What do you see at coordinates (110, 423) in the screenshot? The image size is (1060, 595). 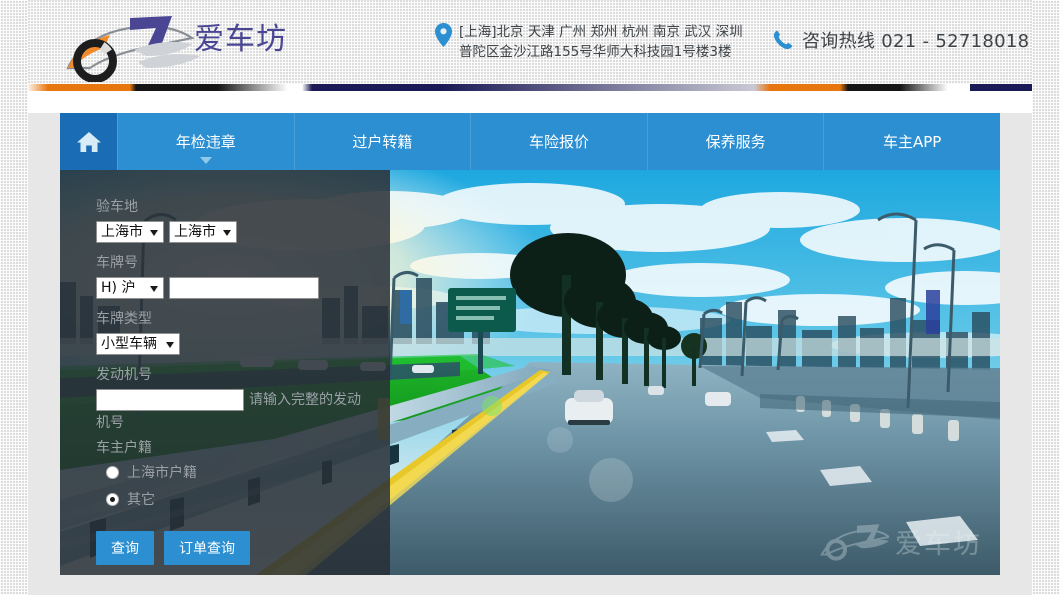 I see `engine-hint-line-2: 机号` at bounding box center [110, 423].